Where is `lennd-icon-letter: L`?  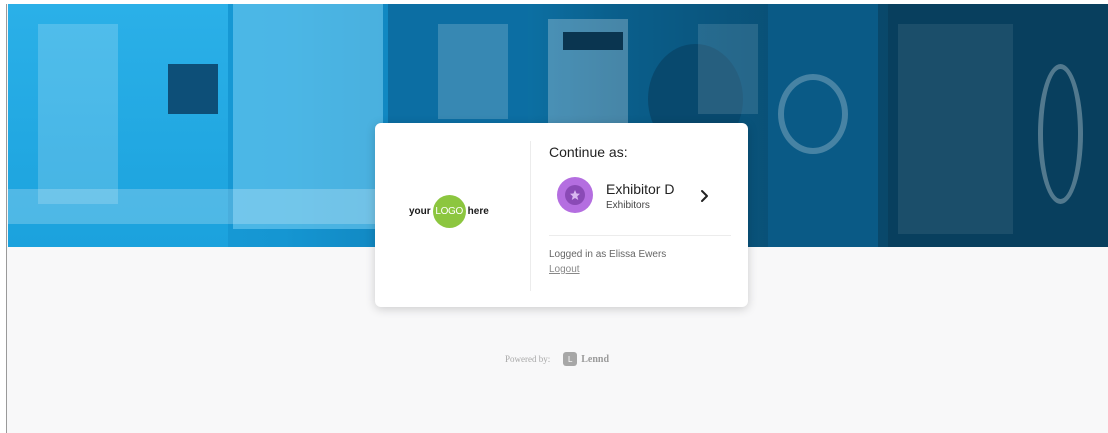 lennd-icon-letter: L is located at coordinates (570, 359).